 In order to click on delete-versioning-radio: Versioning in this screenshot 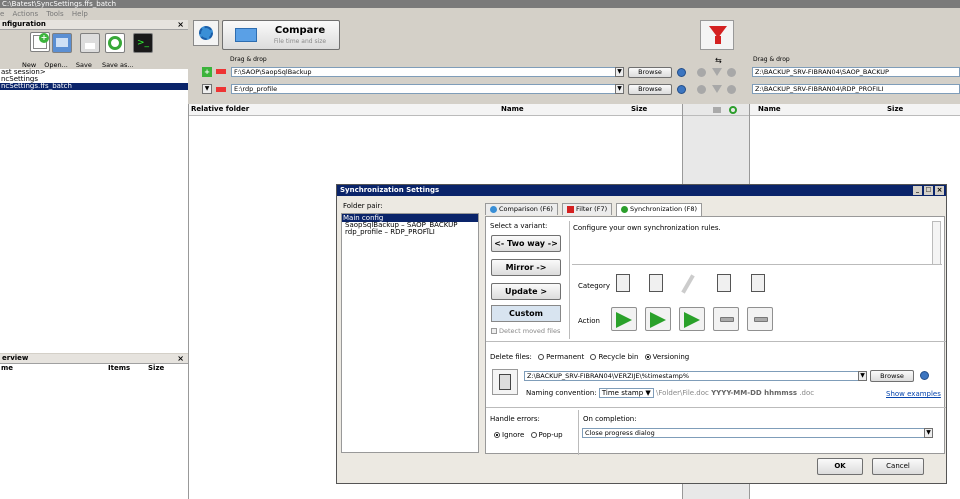, I will do `click(666, 357)`.